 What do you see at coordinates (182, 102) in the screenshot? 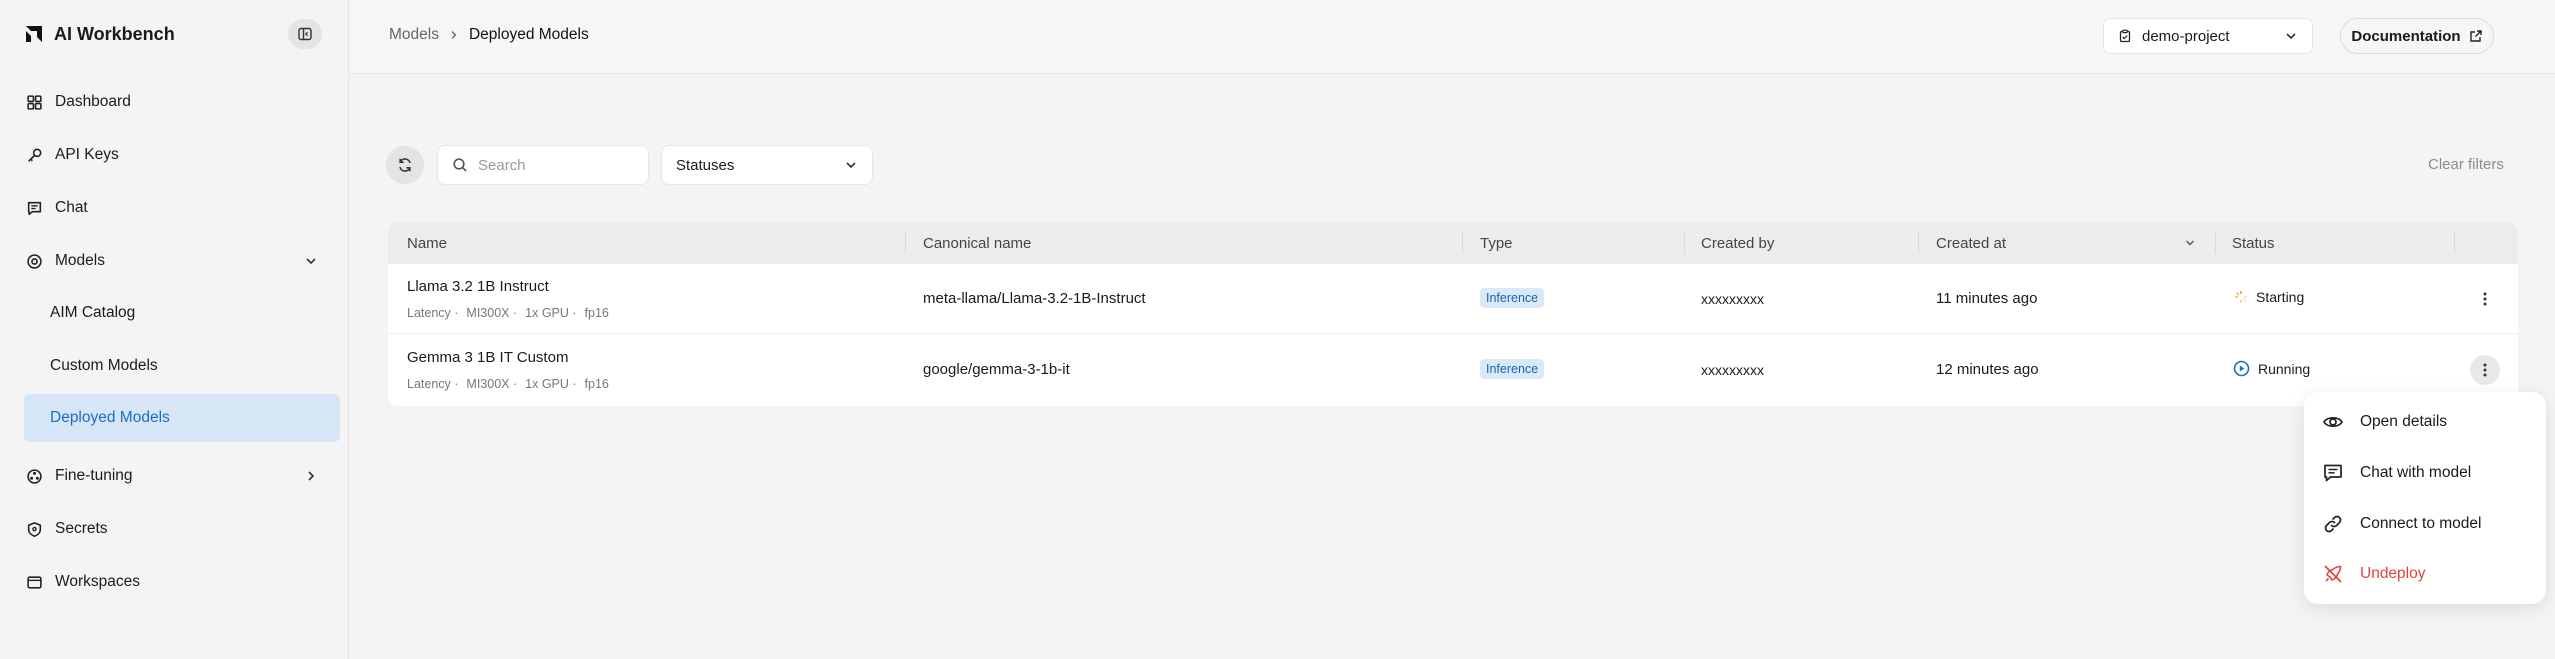
I see `sidebar-item-dashboard: Dashboard` at bounding box center [182, 102].